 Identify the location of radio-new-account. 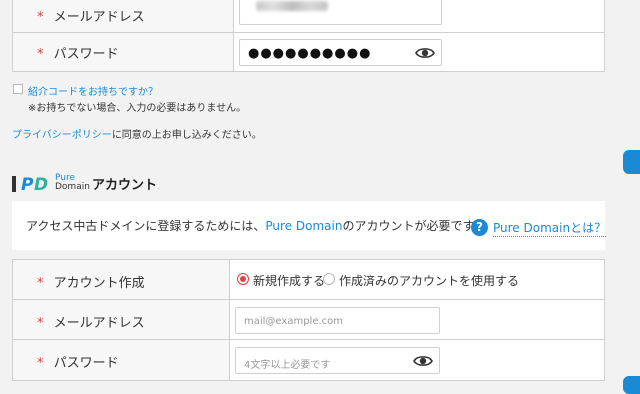
(243, 279).